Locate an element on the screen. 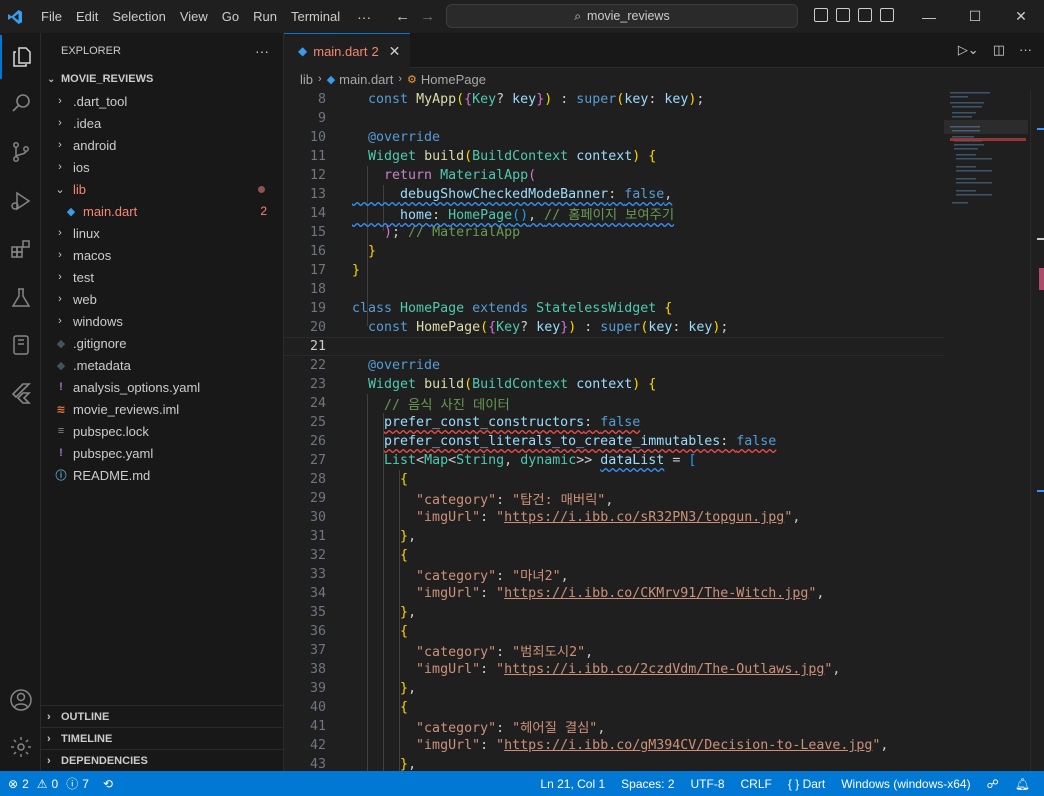  code-line: 15 ); // MaterialApp is located at coordinates (614, 232).